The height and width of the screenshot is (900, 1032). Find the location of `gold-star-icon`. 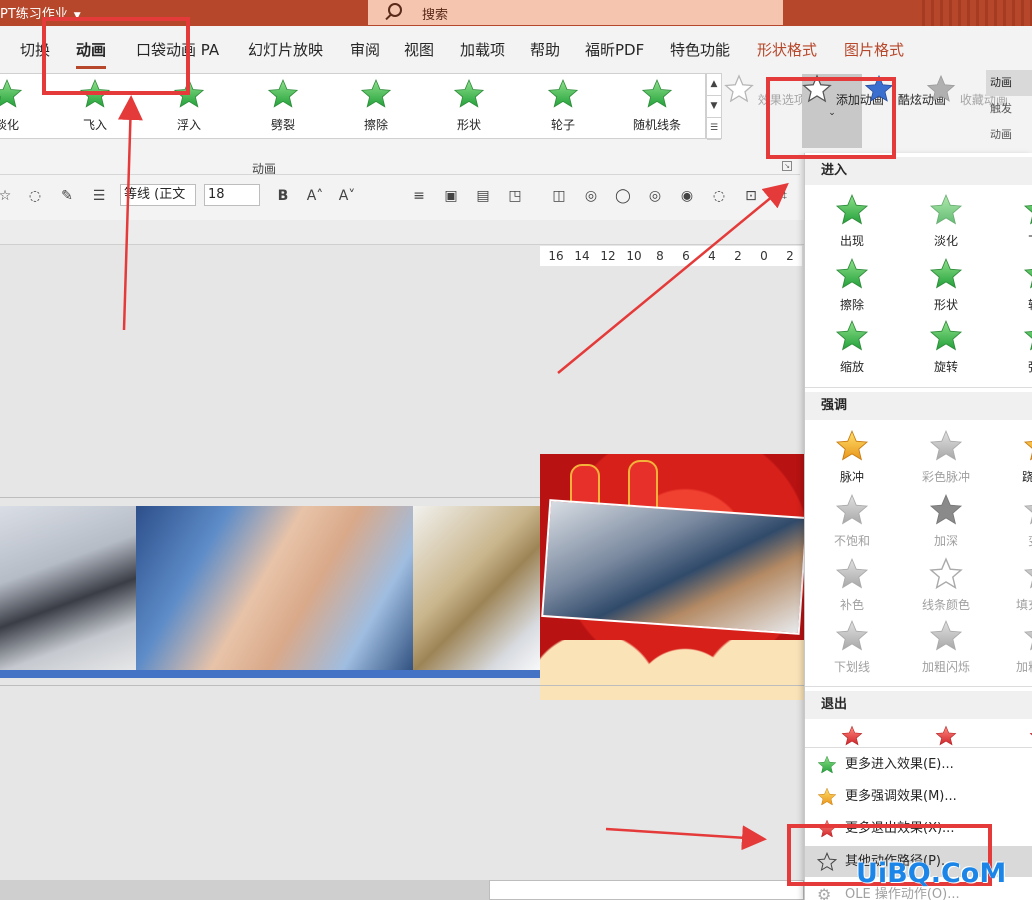

gold-star-icon is located at coordinates (827, 797).